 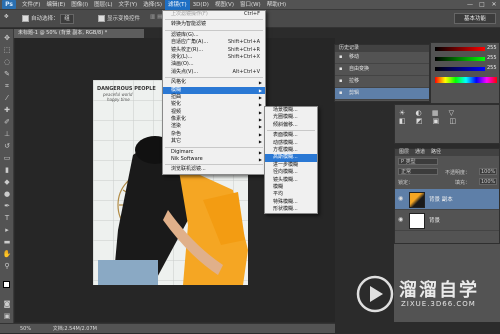 I want to click on filter-menu-item: Nik Software ▶, so click(x=214, y=159).